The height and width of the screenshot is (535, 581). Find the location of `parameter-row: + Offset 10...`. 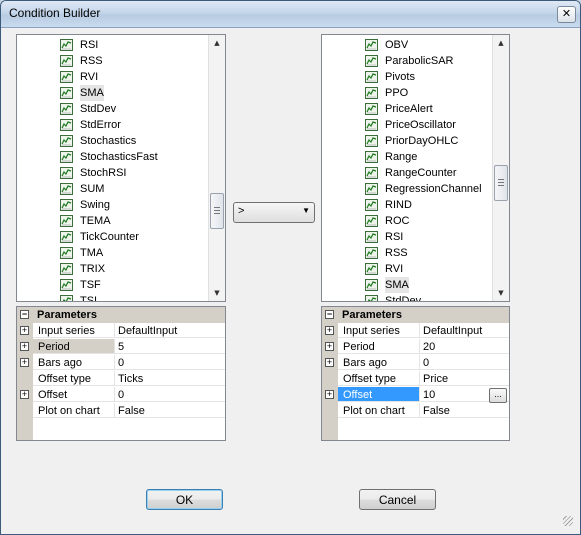

parameter-row: + Offset 10... is located at coordinates (415, 395).